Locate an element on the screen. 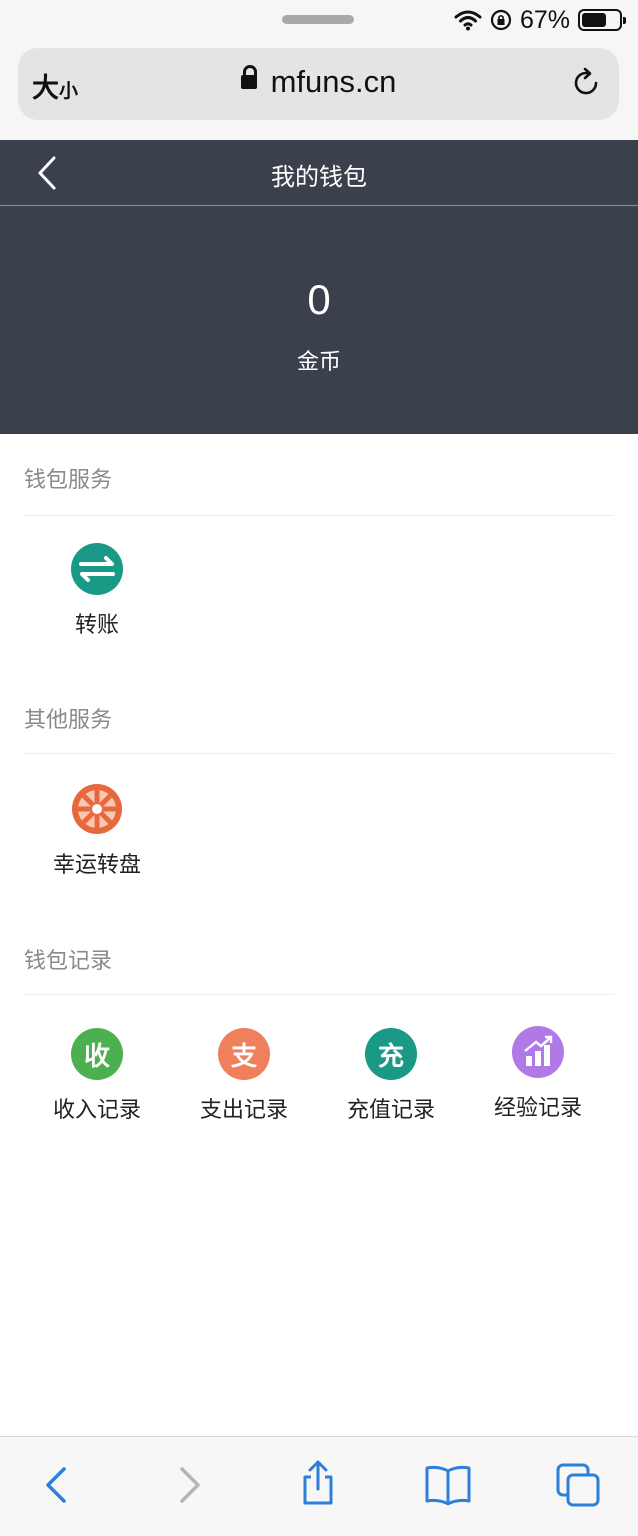  expense-icon: 支 is located at coordinates (244, 1054).